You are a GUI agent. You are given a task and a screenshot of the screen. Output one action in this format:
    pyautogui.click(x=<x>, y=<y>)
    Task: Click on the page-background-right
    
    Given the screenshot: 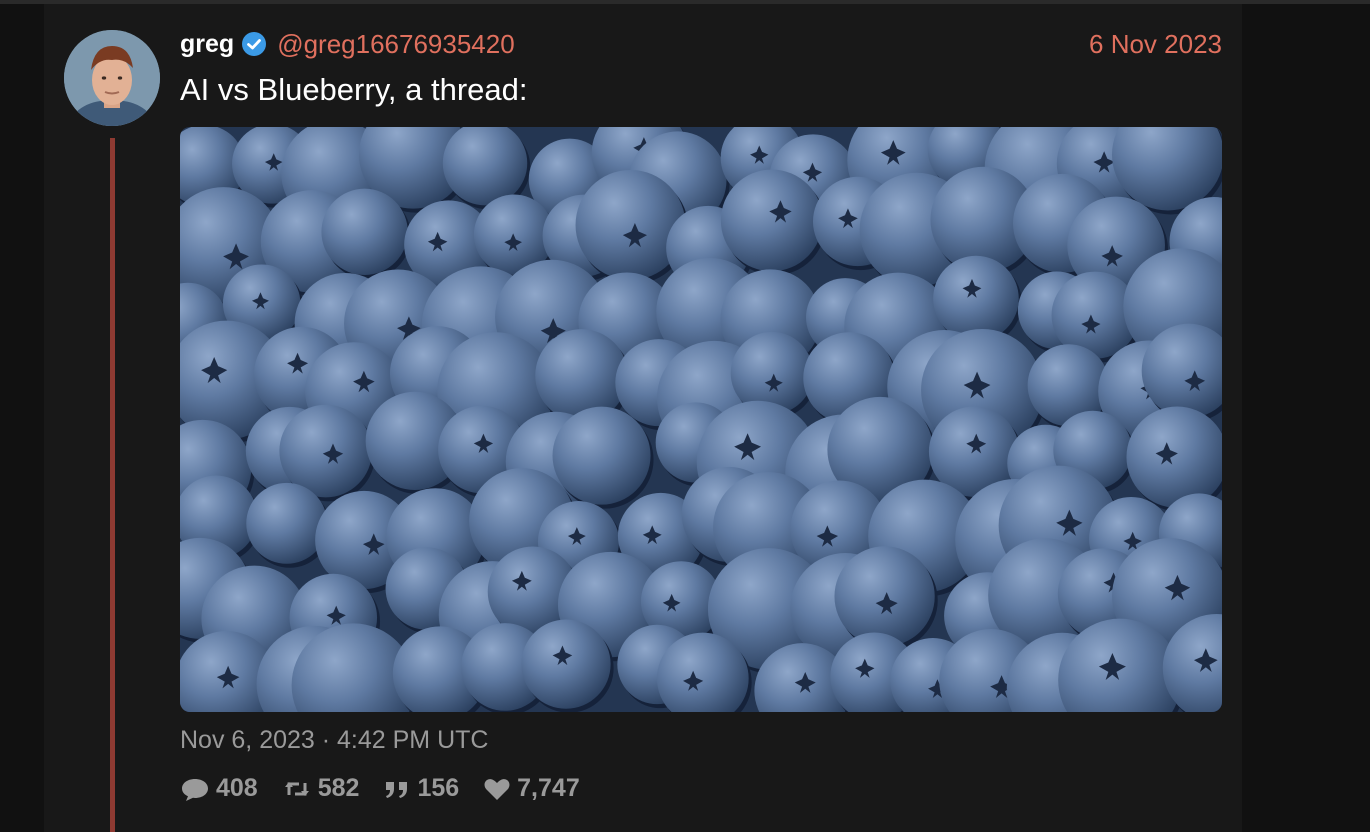 What is the action you would take?
    pyautogui.click(x=1306, y=418)
    